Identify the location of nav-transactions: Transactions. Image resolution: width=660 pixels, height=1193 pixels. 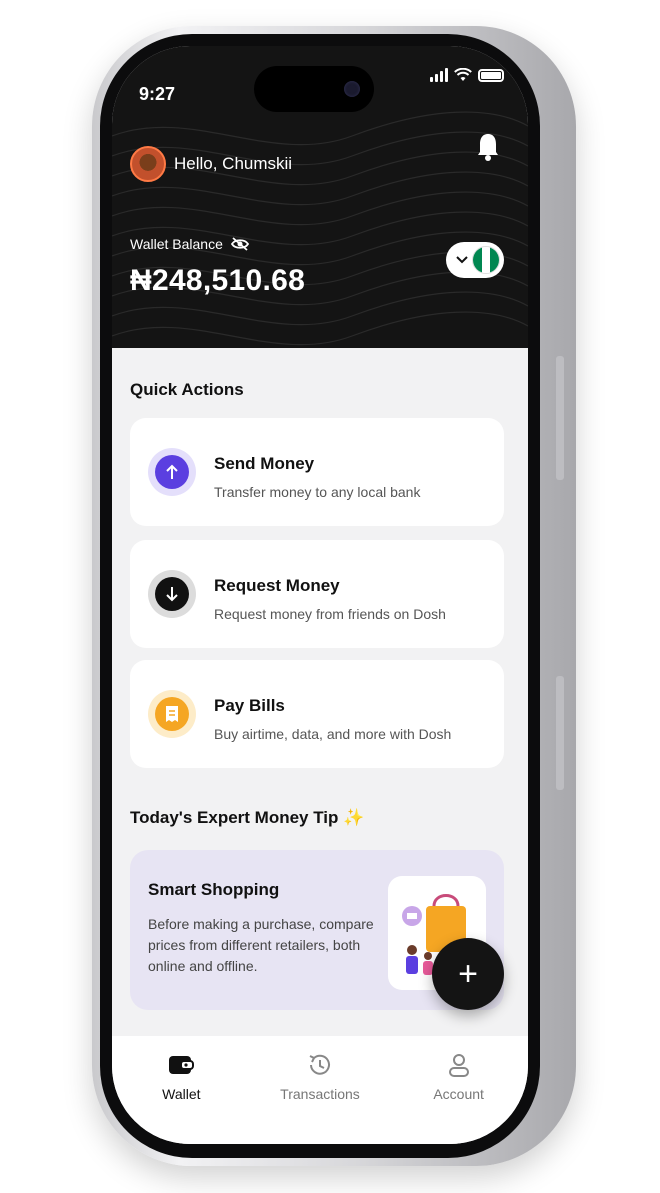
(320, 1098).